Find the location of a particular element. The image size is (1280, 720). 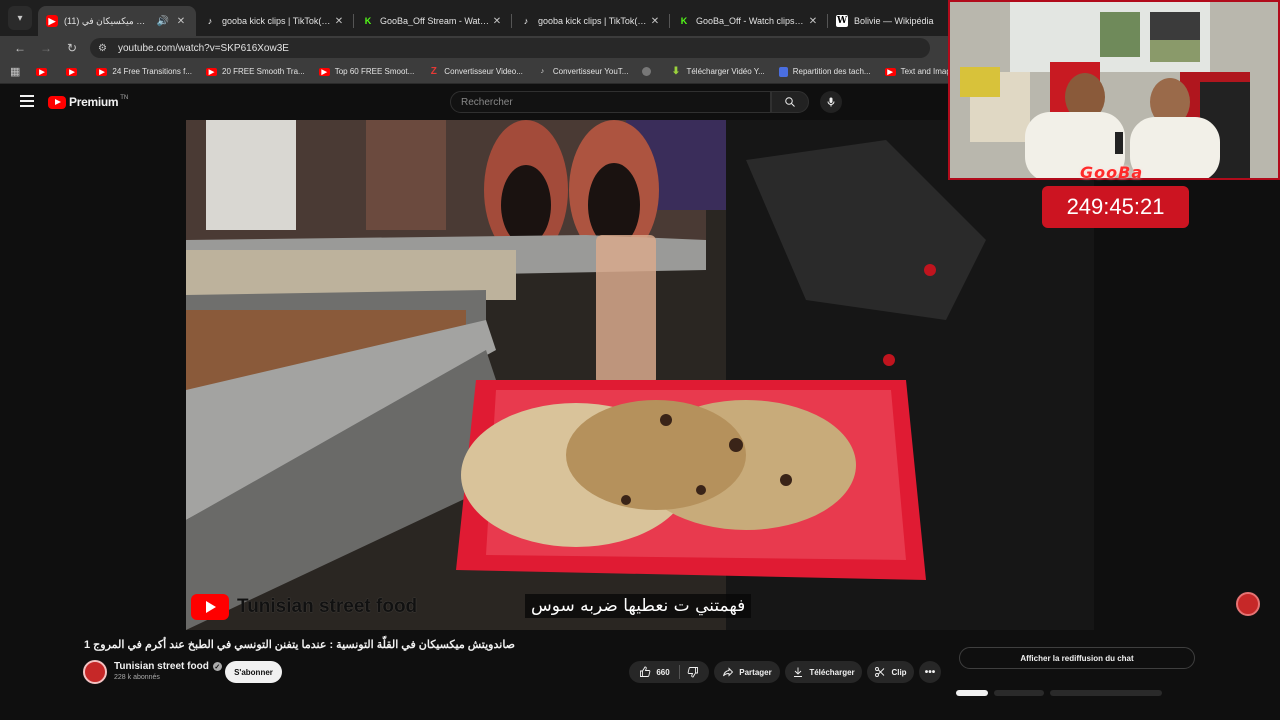

video-subtitle: فهمتني ت نعطيها ضربه سوس is located at coordinates (638, 606).